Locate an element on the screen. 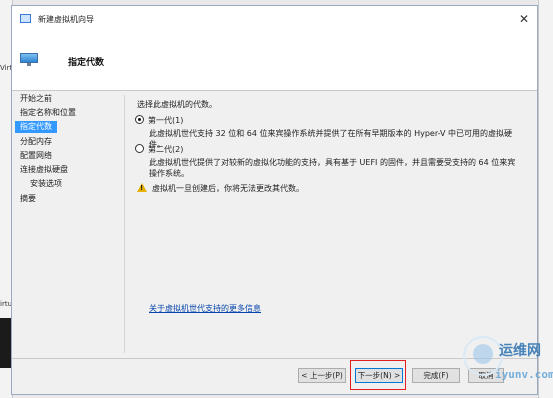  generation-prompt: 选择此虚拟机的代数。 is located at coordinates (177, 104).